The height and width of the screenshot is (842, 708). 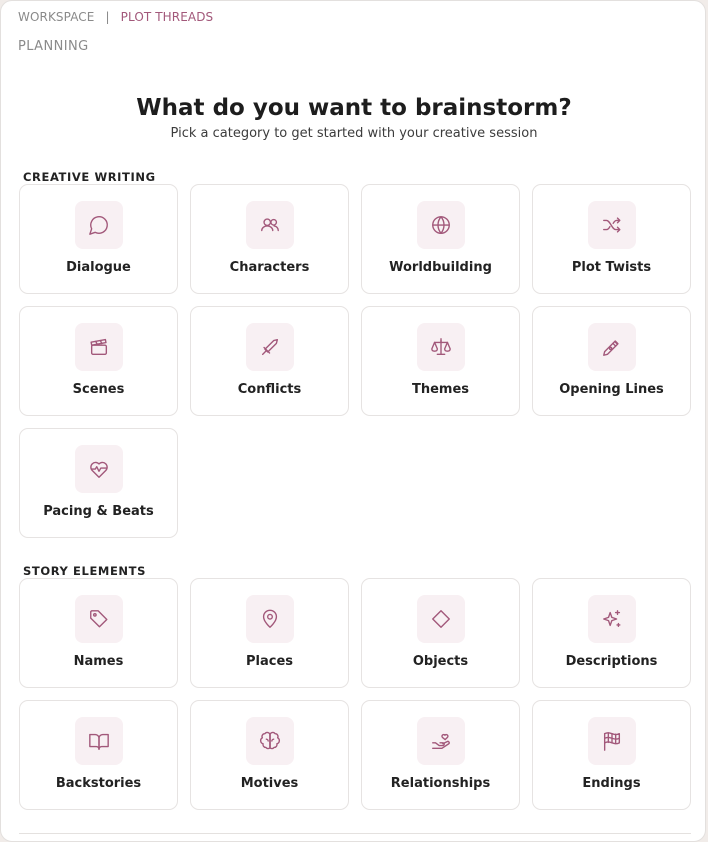 I want to click on category-label: Conflicts, so click(x=269, y=389).